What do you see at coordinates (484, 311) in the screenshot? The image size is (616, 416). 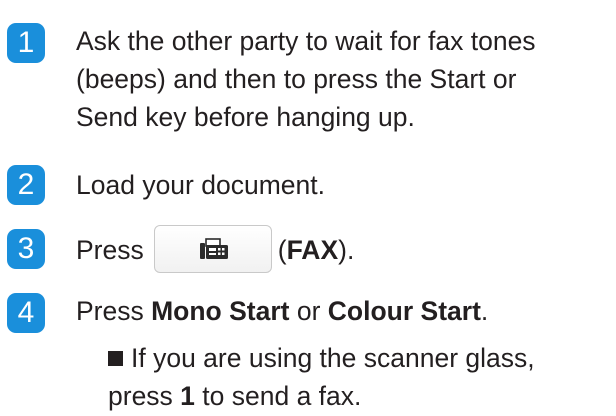 I see `step-4-period: .` at bounding box center [484, 311].